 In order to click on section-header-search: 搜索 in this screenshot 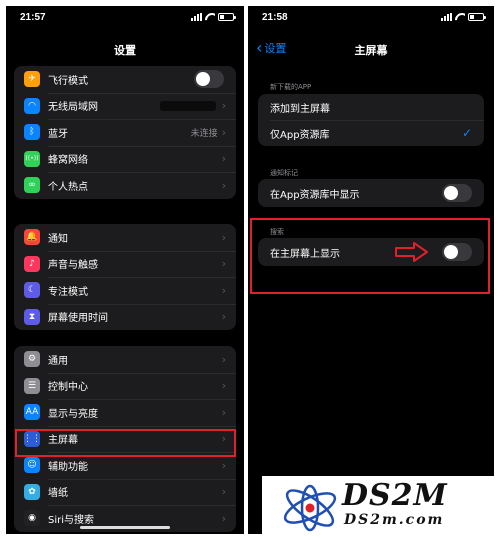, I will do `click(277, 232)`.